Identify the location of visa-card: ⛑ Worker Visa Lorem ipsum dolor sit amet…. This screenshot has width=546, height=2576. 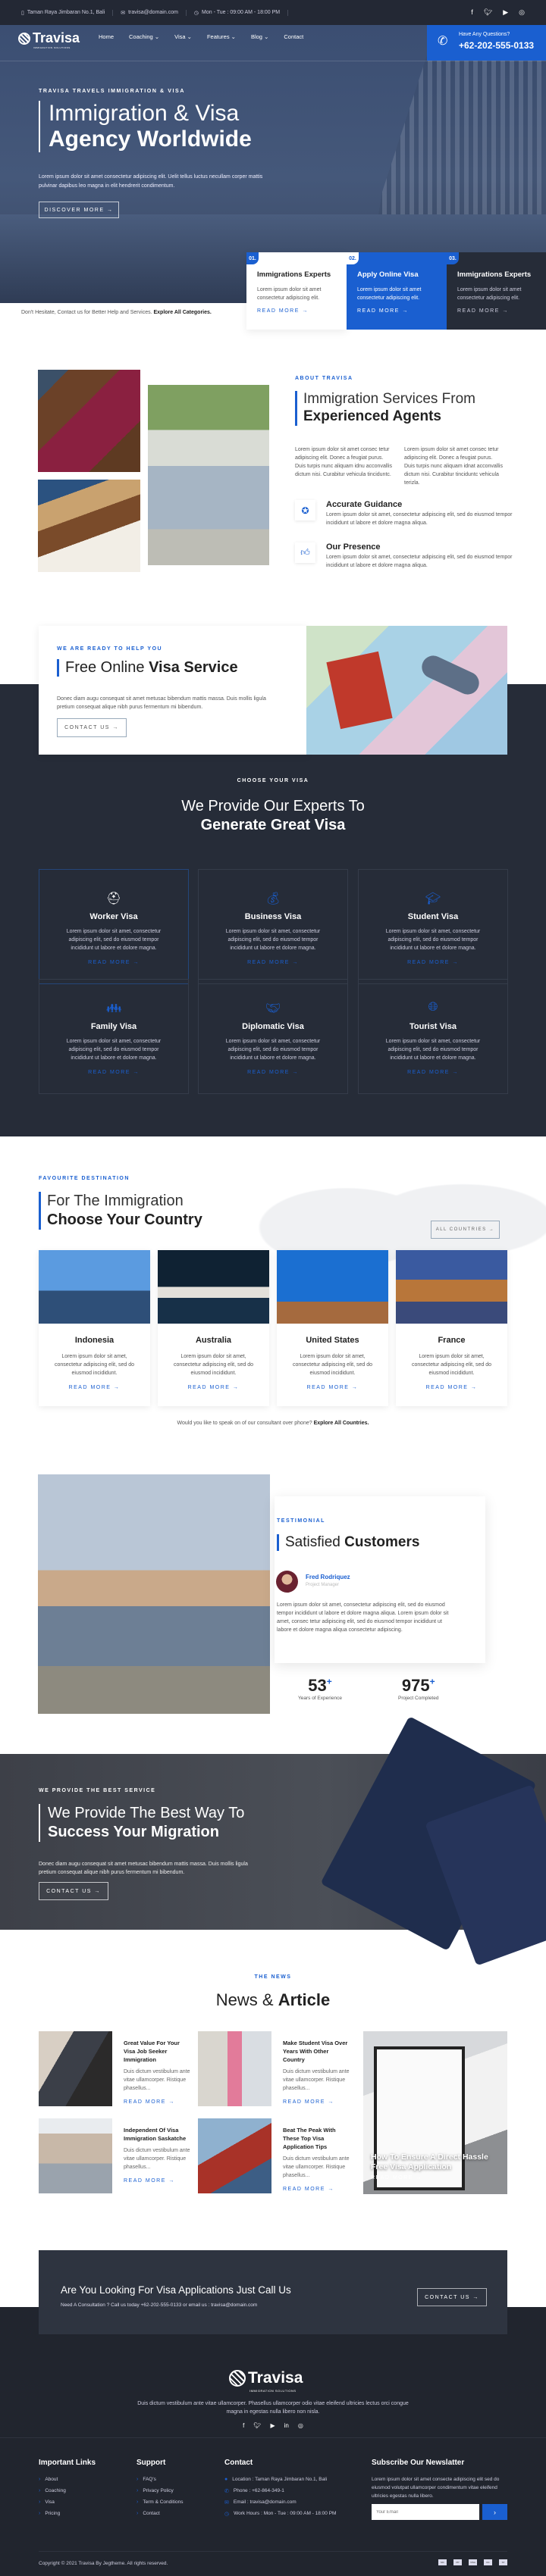
(114, 927).